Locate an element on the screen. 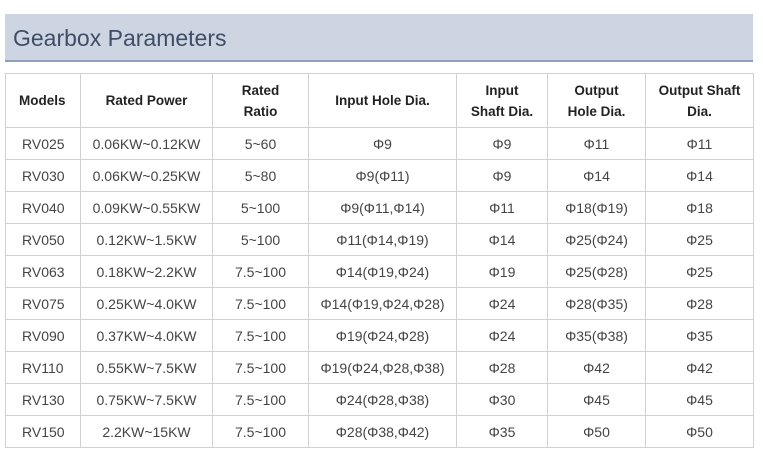 Image resolution: width=765 pixels, height=457 pixels. table-cell: Φ28(Φ38,Φ42) is located at coordinates (382, 431).